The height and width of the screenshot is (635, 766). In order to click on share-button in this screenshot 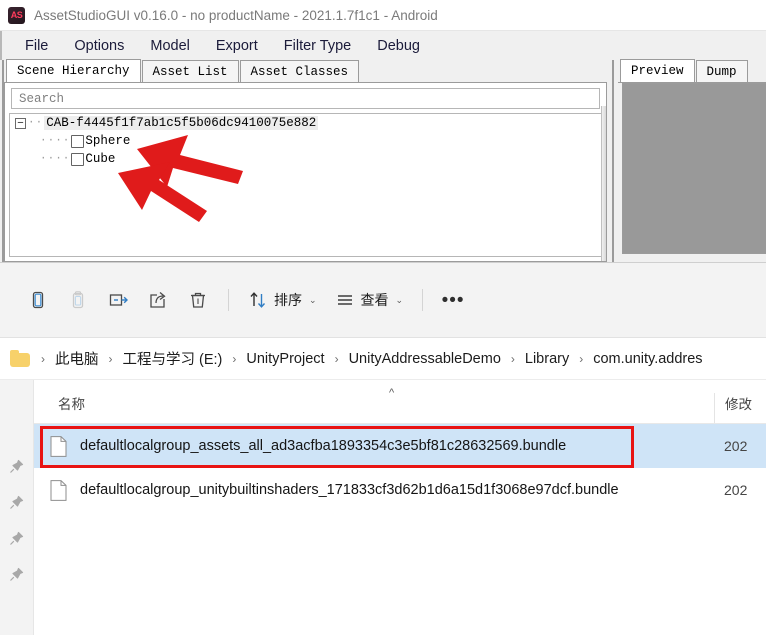, I will do `click(158, 300)`.